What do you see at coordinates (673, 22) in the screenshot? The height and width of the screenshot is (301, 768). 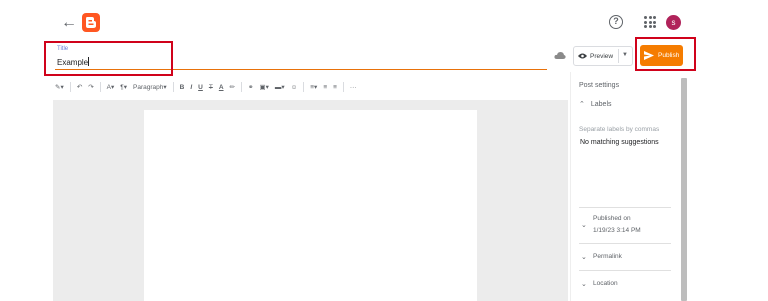 I see `avatar: s` at bounding box center [673, 22].